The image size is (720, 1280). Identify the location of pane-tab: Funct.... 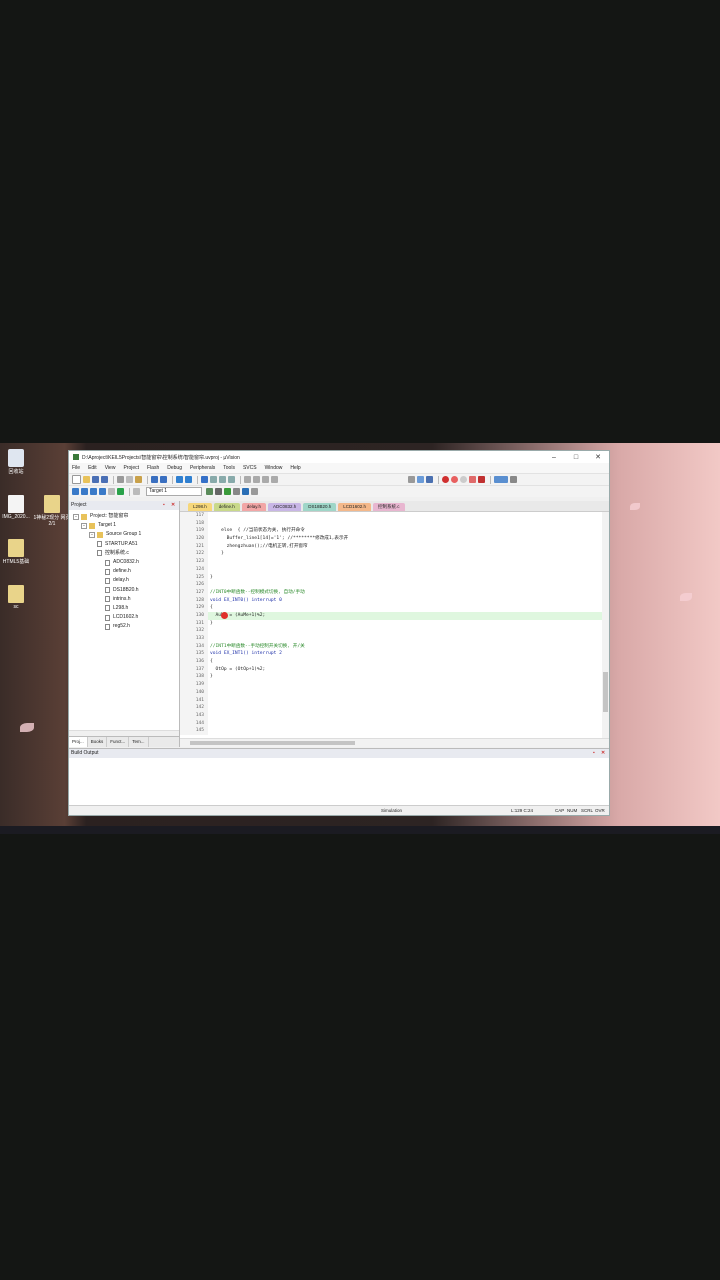
(118, 742).